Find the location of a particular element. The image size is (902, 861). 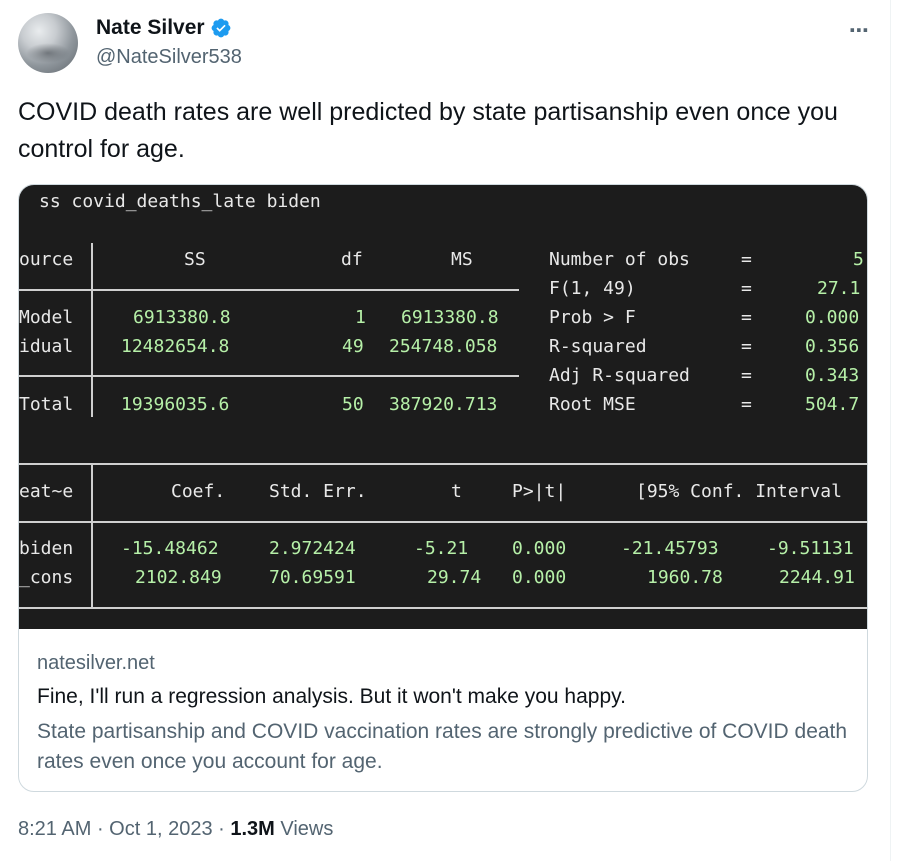

tweet-footer: 8:21 AM · Oct 1, 2023 · 1.3M Views is located at coordinates (175, 829).